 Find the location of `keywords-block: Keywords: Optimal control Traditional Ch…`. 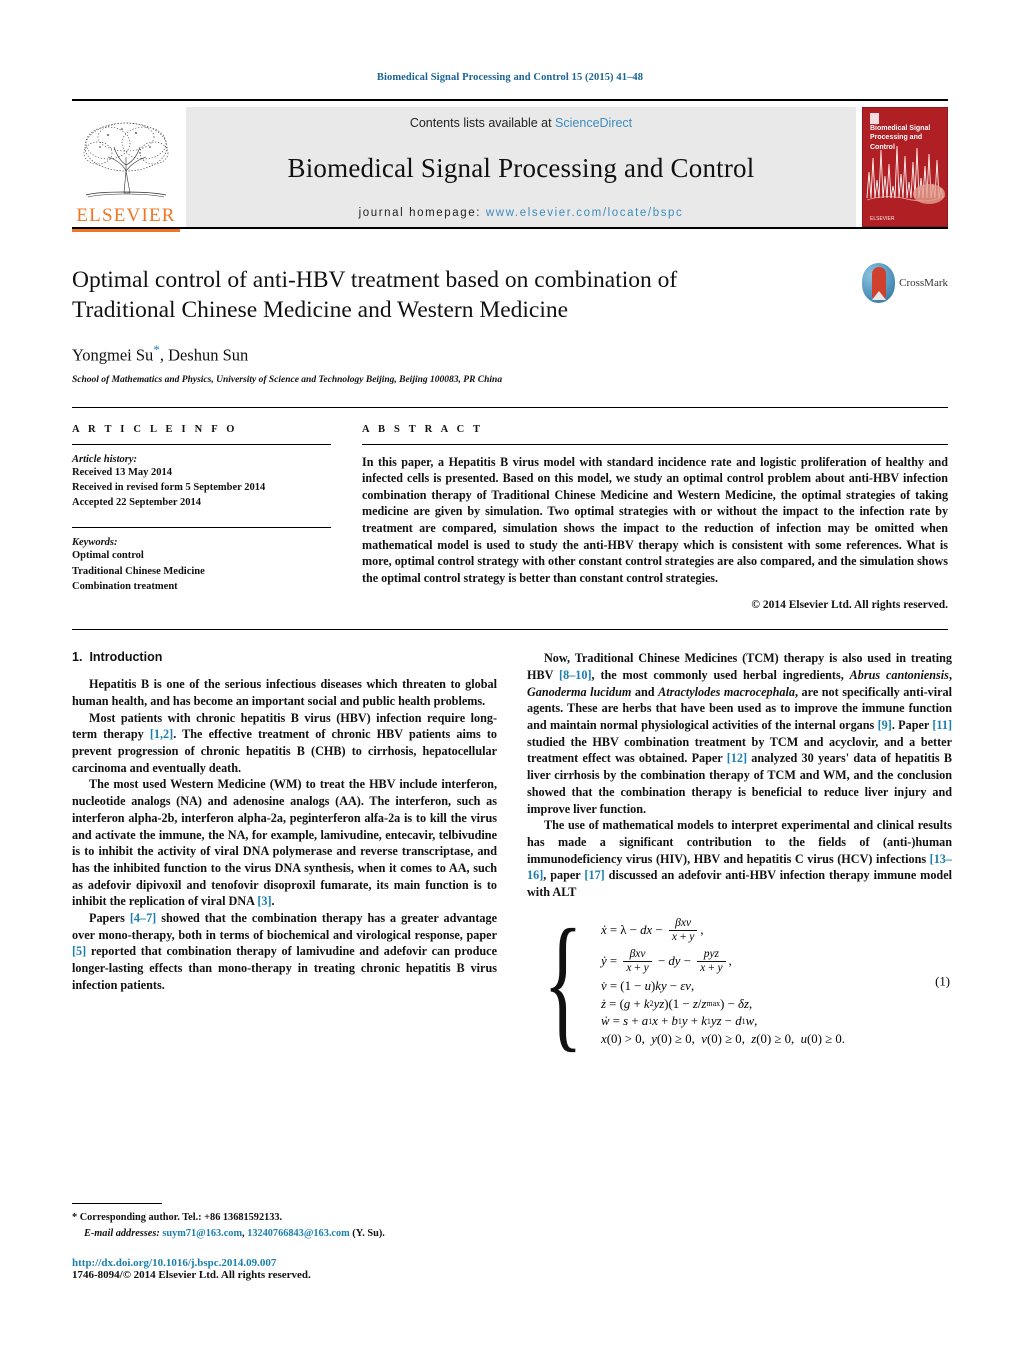

keywords-block: Keywords: Optimal control Traditional Ch… is located at coordinates (201, 560).